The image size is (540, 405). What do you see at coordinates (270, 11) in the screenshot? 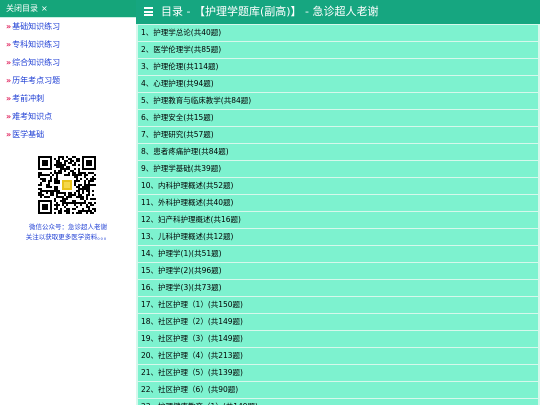
I see `page-title: 目录 - 【护理学题库(副高)】 - 急诊超人老谢` at bounding box center [270, 11].